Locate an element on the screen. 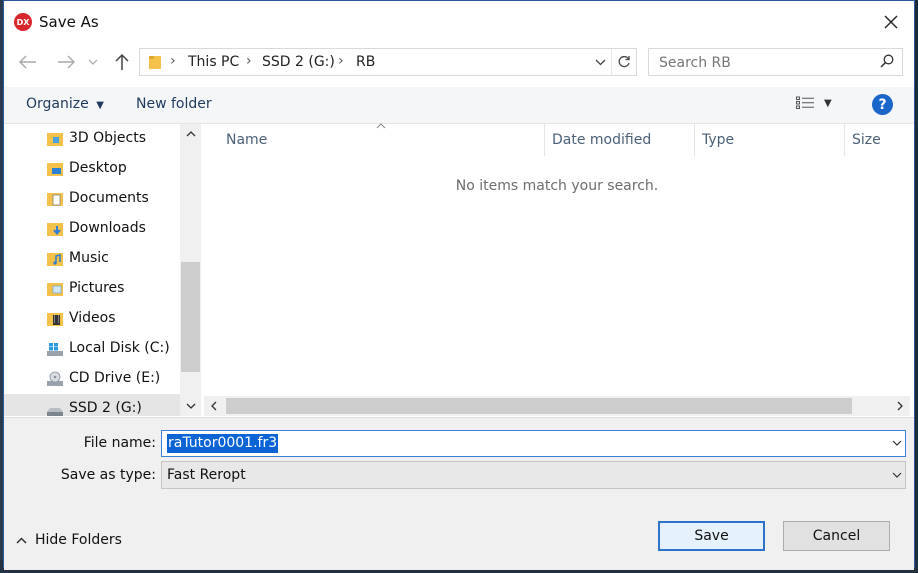 This screenshot has width=918, height=573. close-icon is located at coordinates (891, 22).